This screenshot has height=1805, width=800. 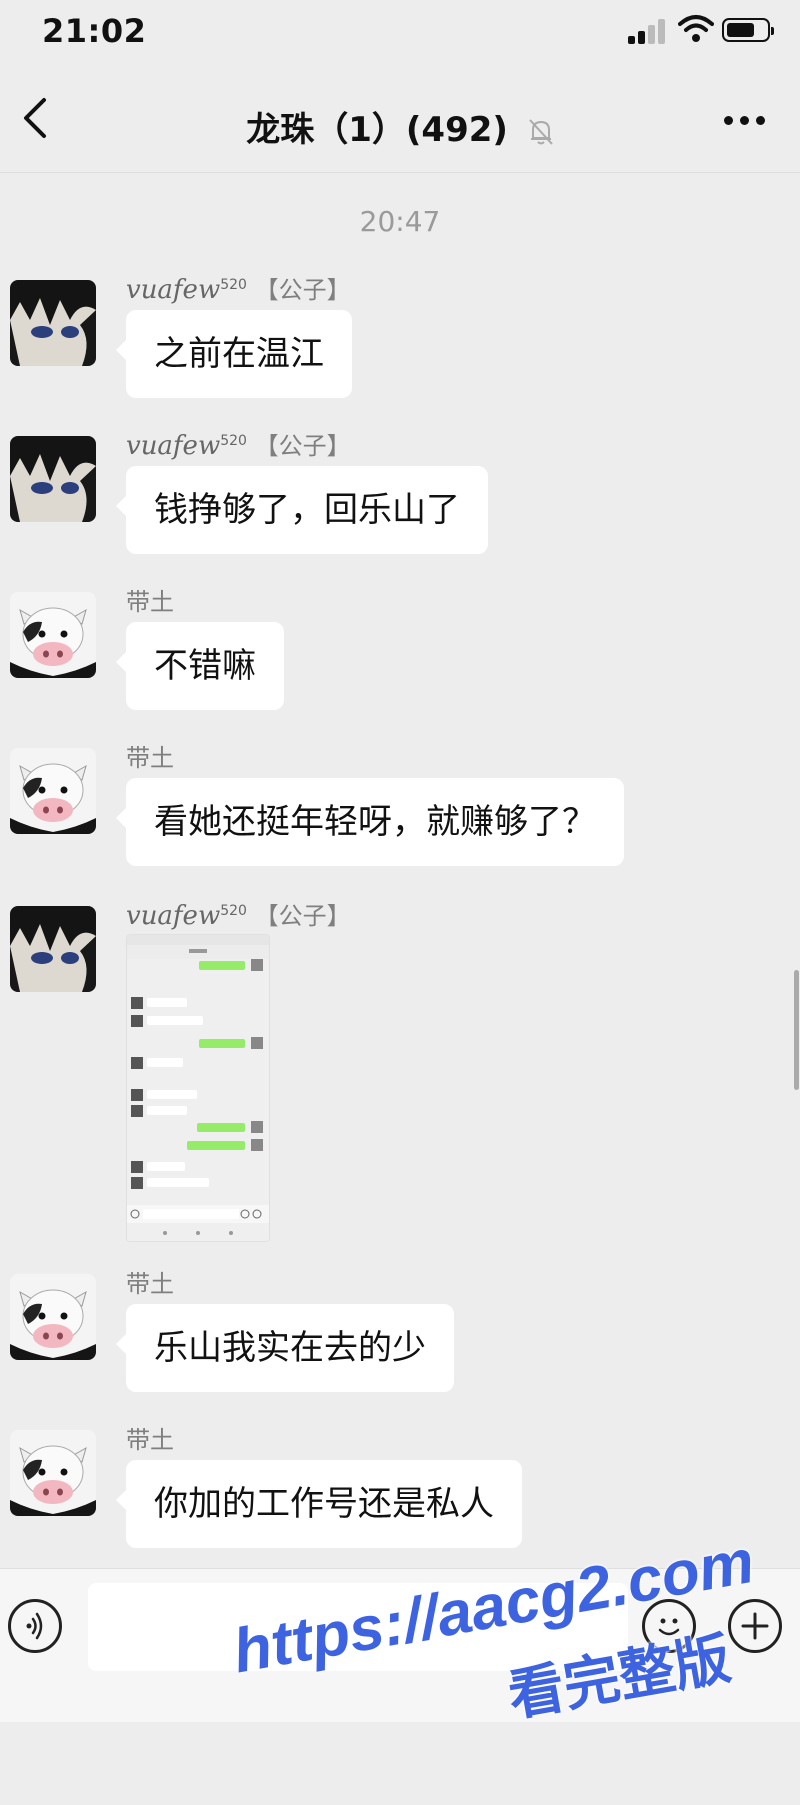 I want to click on screenshot-image, so click(x=198, y=1088).